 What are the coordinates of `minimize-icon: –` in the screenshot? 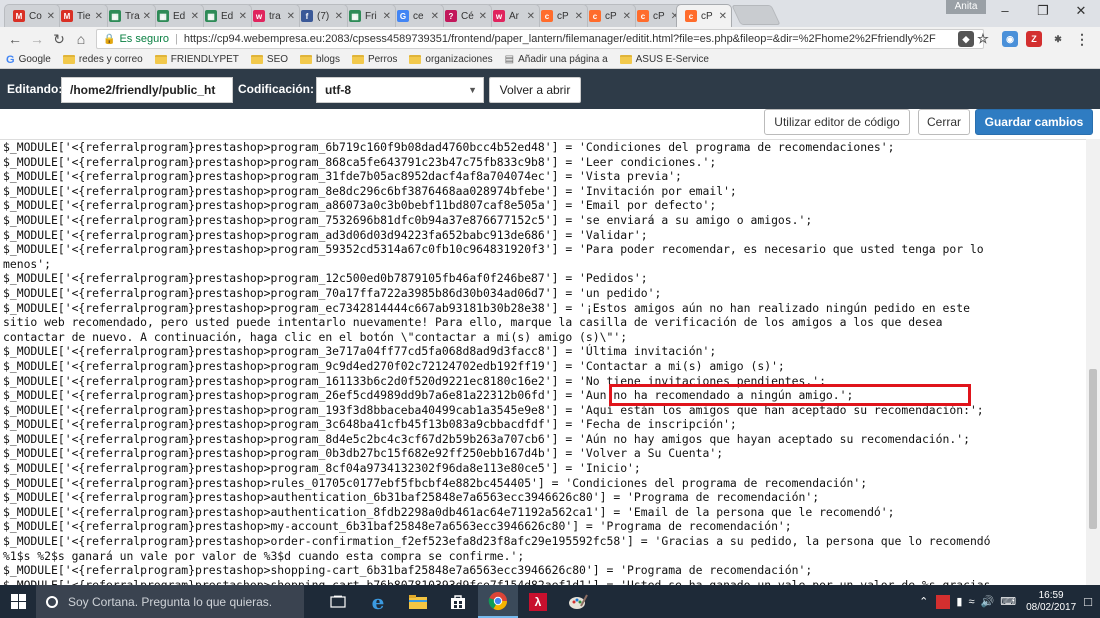 It's located at (1005, 11).